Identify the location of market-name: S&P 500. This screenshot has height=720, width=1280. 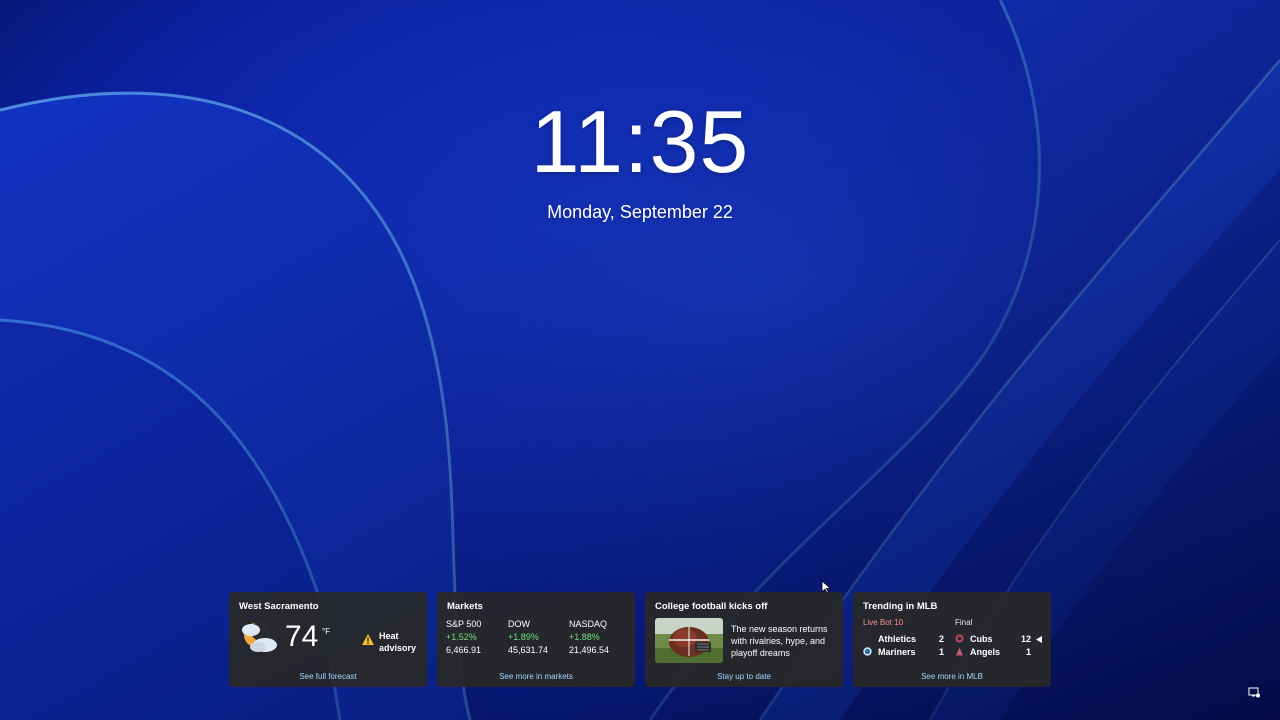
(464, 624).